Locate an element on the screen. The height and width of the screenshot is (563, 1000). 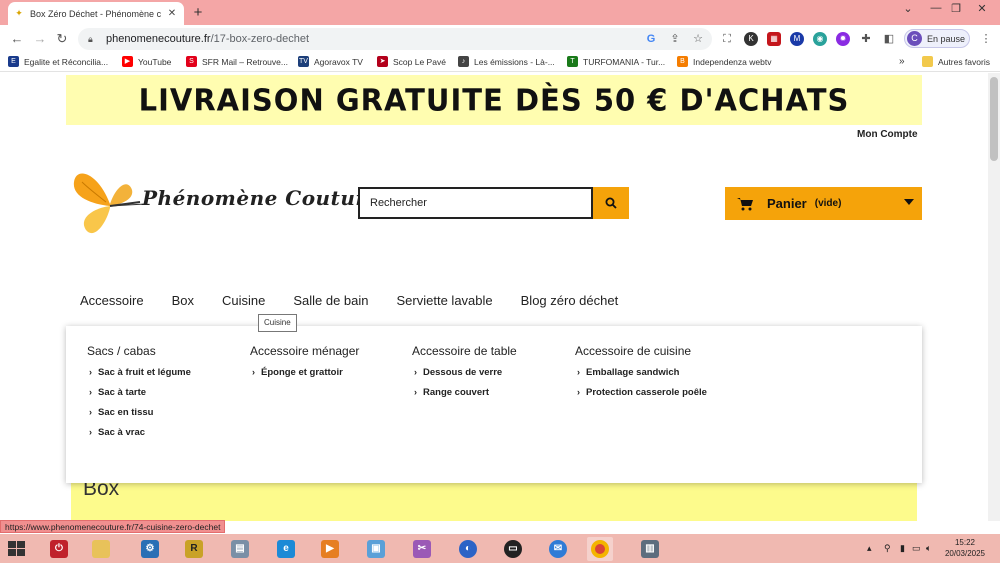
bookmark-item: ▶ YouTube is located at coordinates (146, 61).